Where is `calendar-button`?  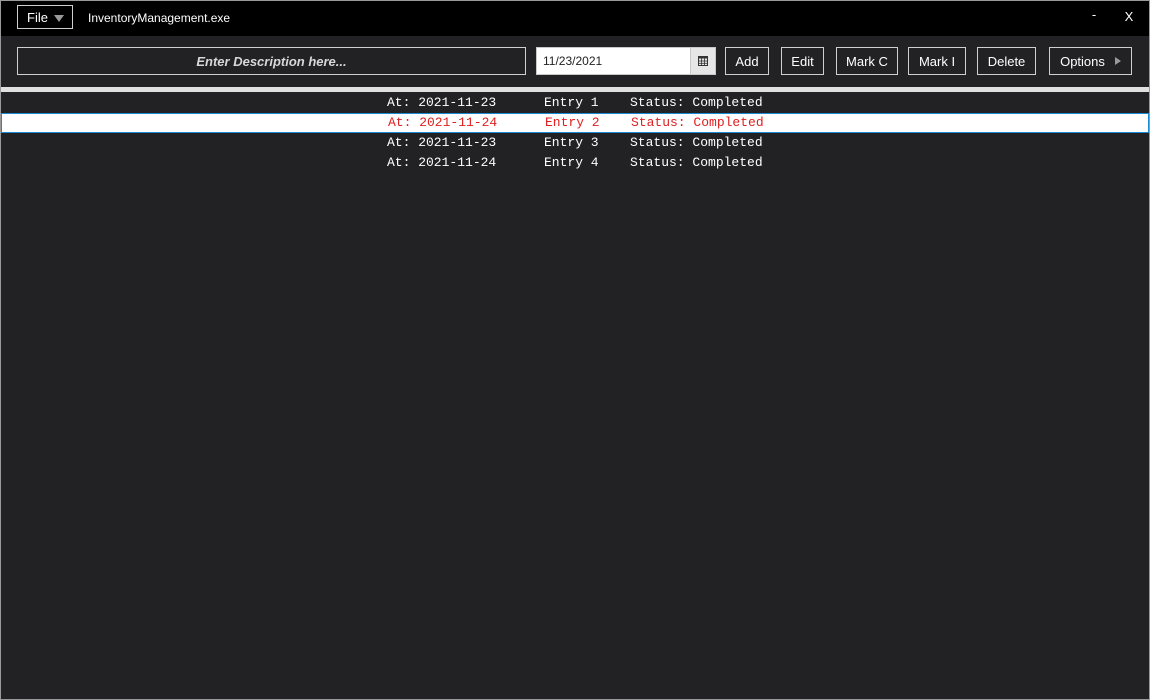 calendar-button is located at coordinates (702, 61).